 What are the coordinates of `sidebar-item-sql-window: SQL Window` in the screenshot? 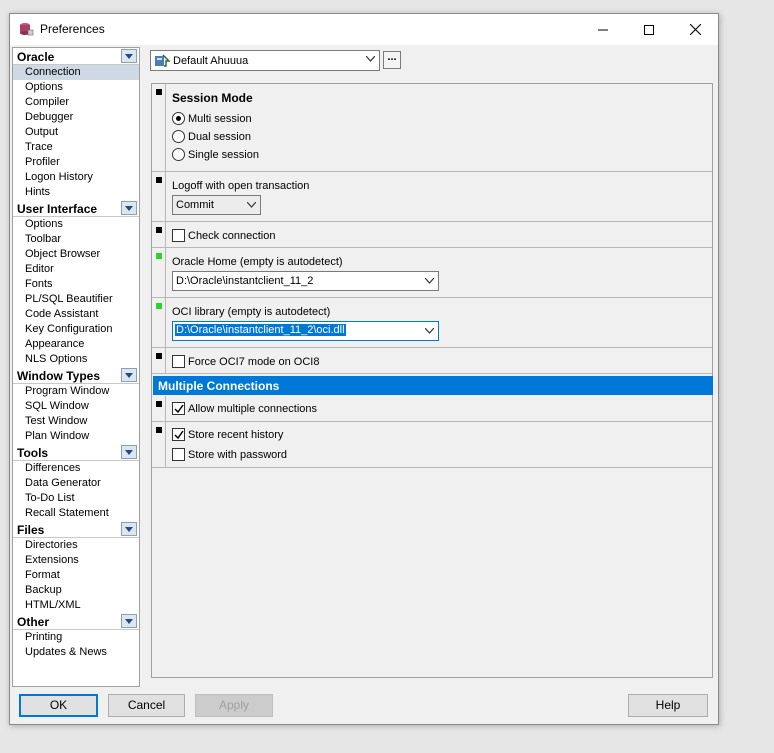 It's located at (76, 406).